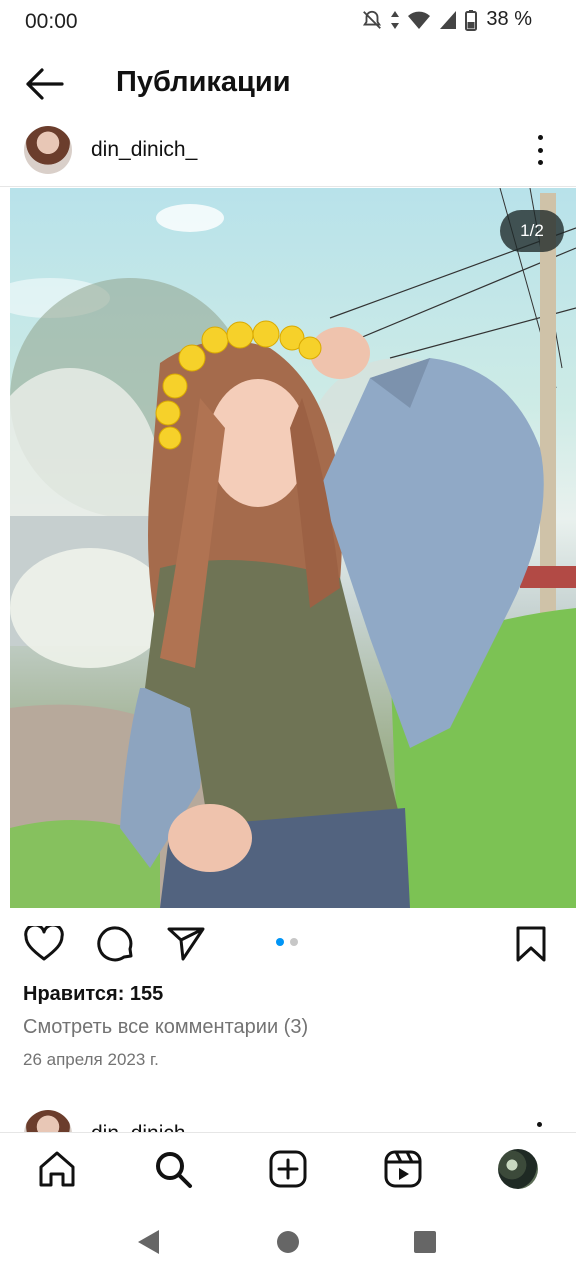 Image resolution: width=576 pixels, height=1280 pixels. What do you see at coordinates (395, 19) in the screenshot?
I see `data-arrows-icon` at bounding box center [395, 19].